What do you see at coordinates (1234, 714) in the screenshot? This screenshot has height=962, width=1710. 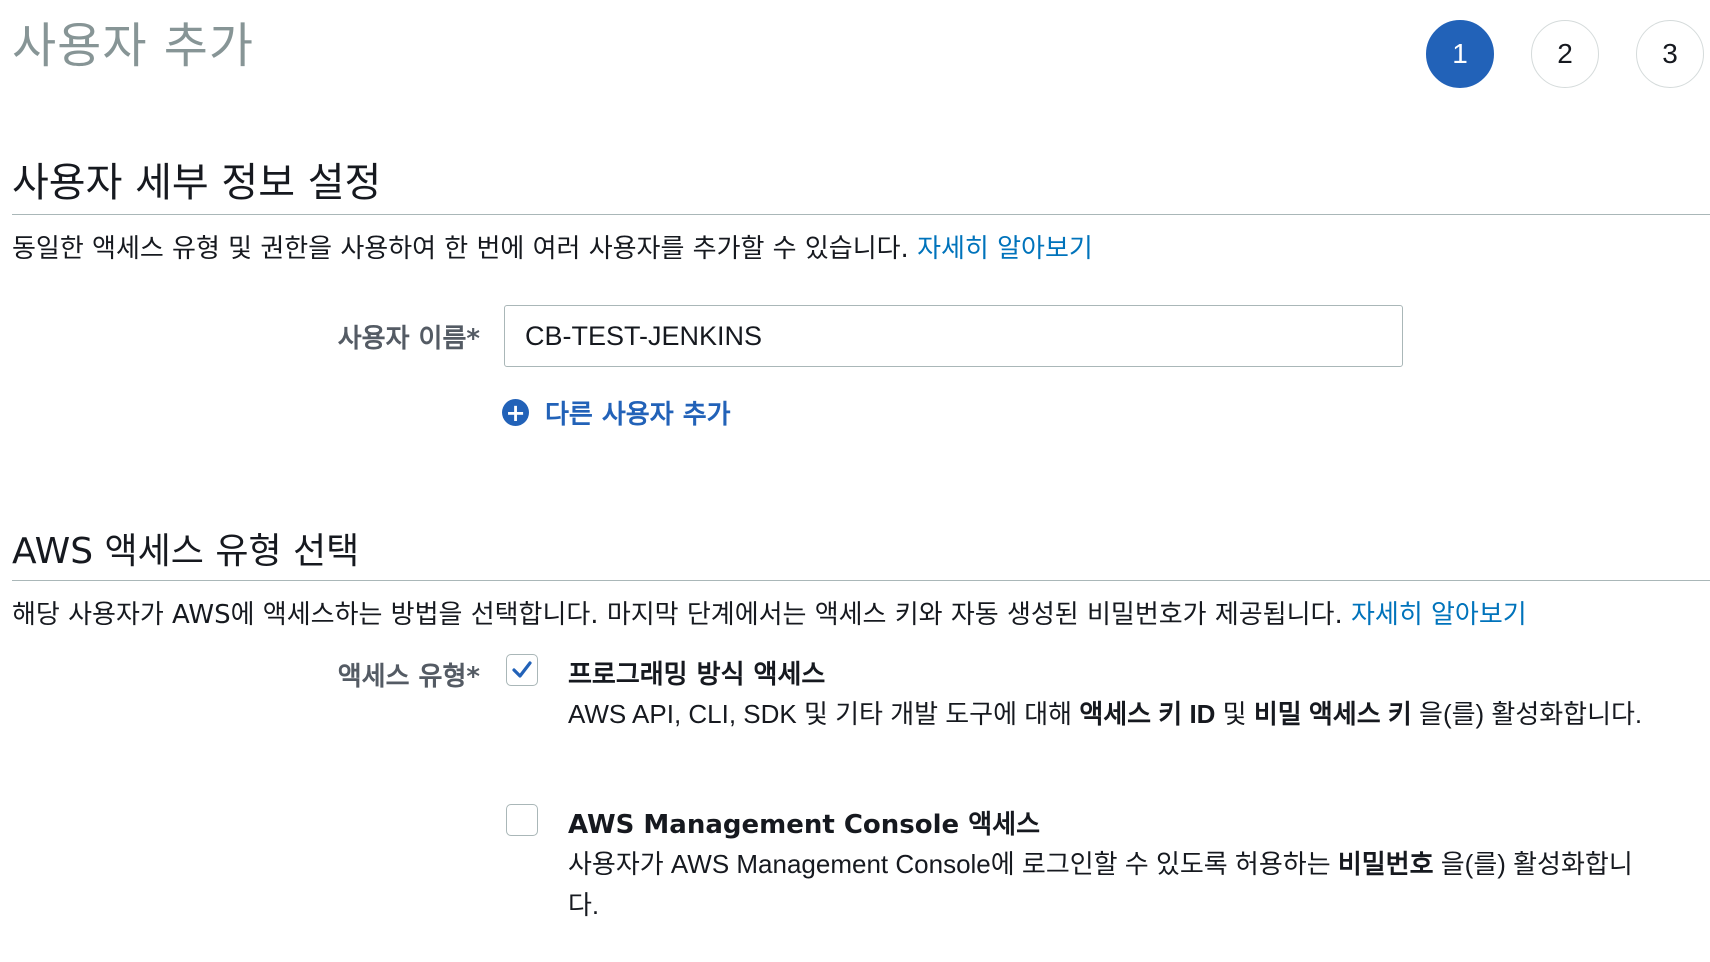 I see `desc-text: 및` at bounding box center [1234, 714].